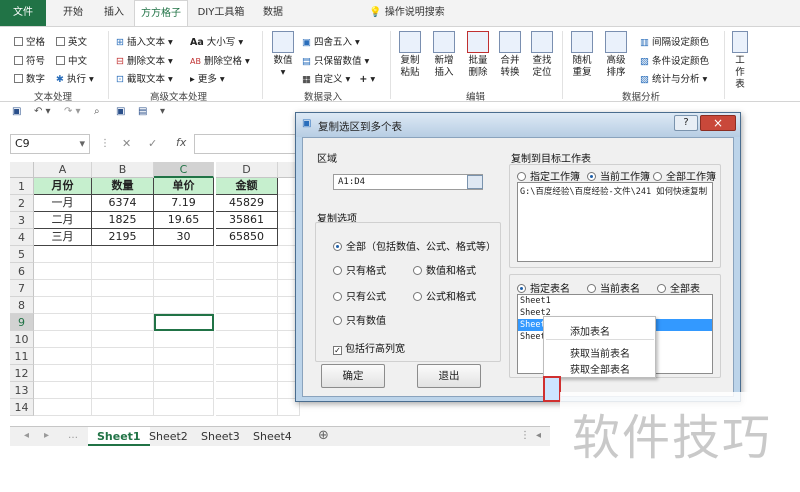  I want to click on option-values-format: 数值和格式, so click(444, 269).